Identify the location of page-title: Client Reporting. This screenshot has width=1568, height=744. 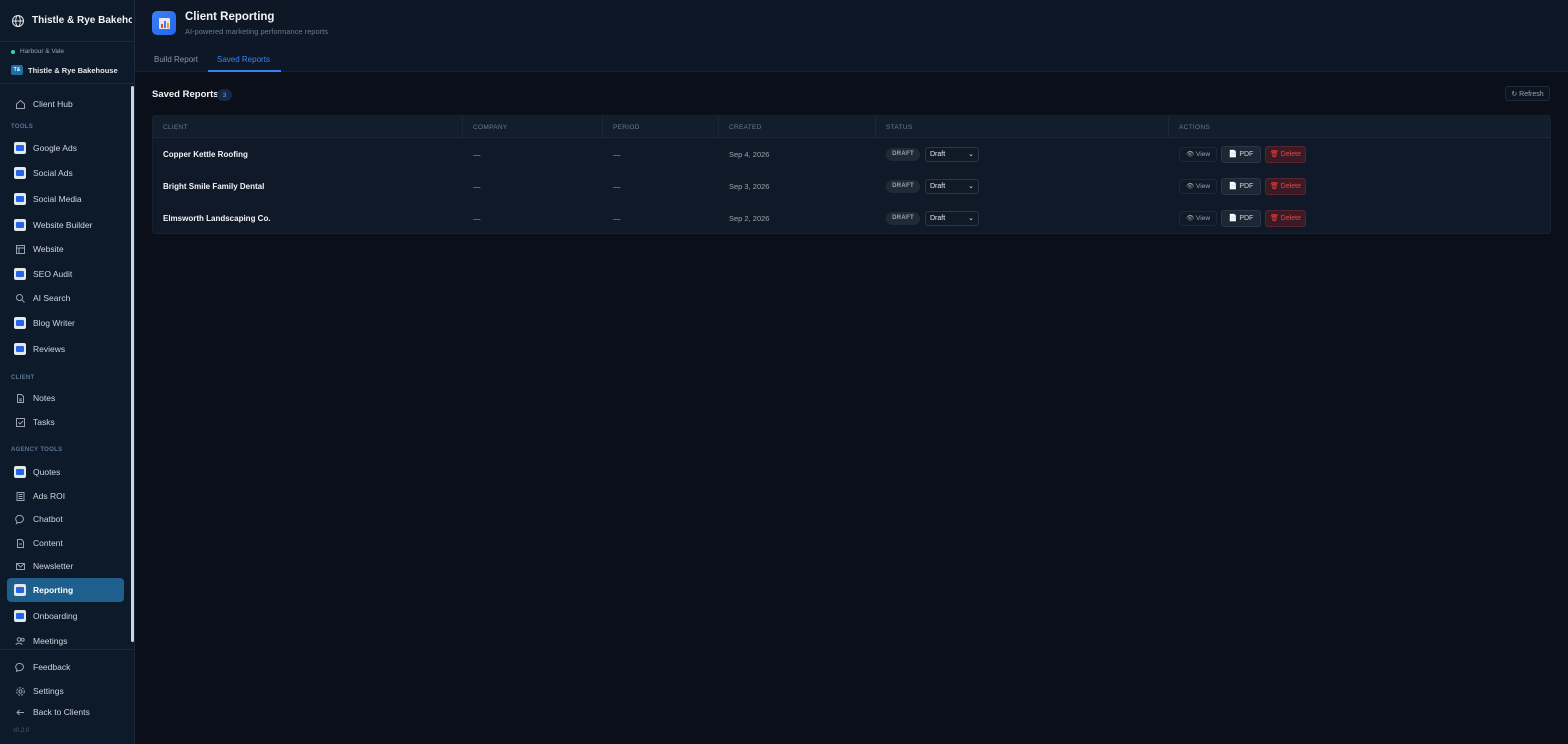
(230, 17).